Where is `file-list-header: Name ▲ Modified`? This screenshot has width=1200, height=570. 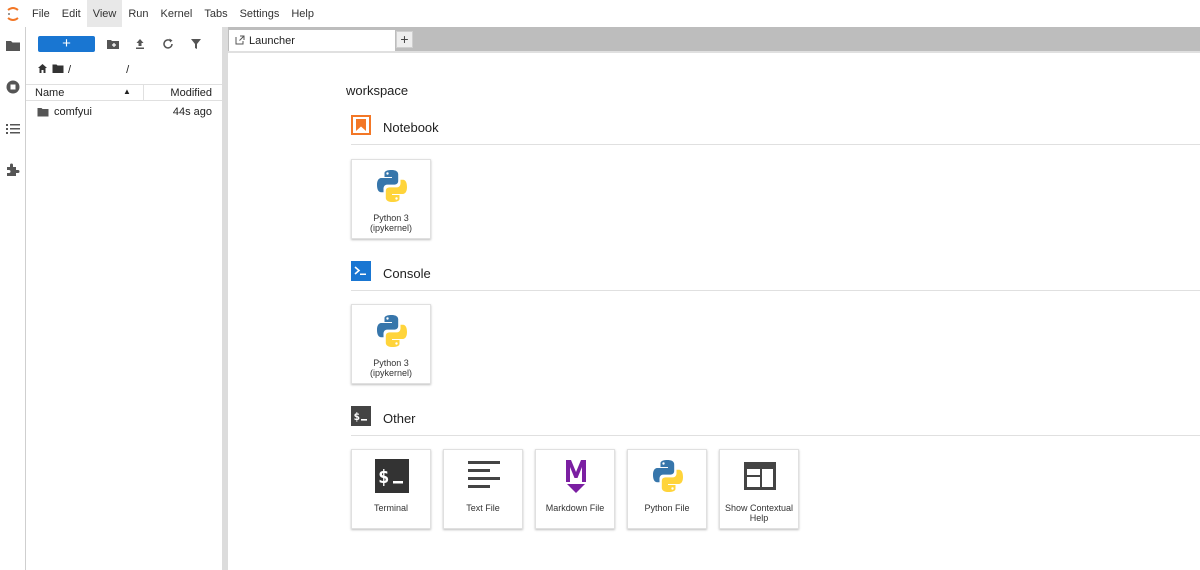 file-list-header: Name ▲ Modified is located at coordinates (124, 92).